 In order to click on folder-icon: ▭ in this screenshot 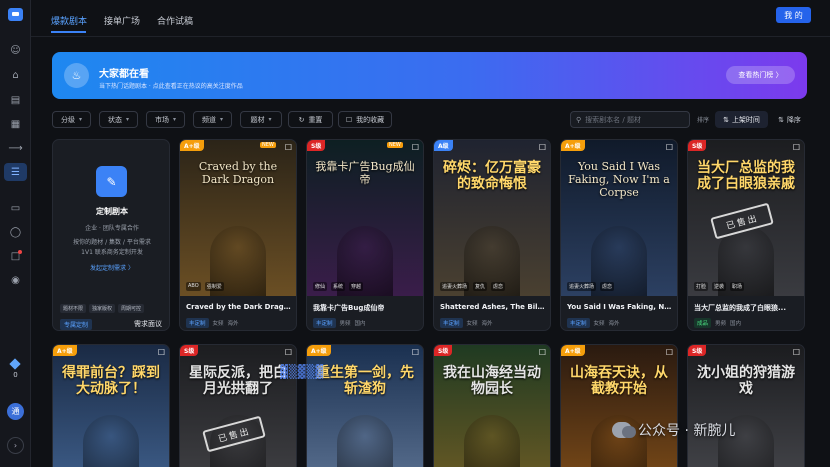, I will do `click(15, 208)`.